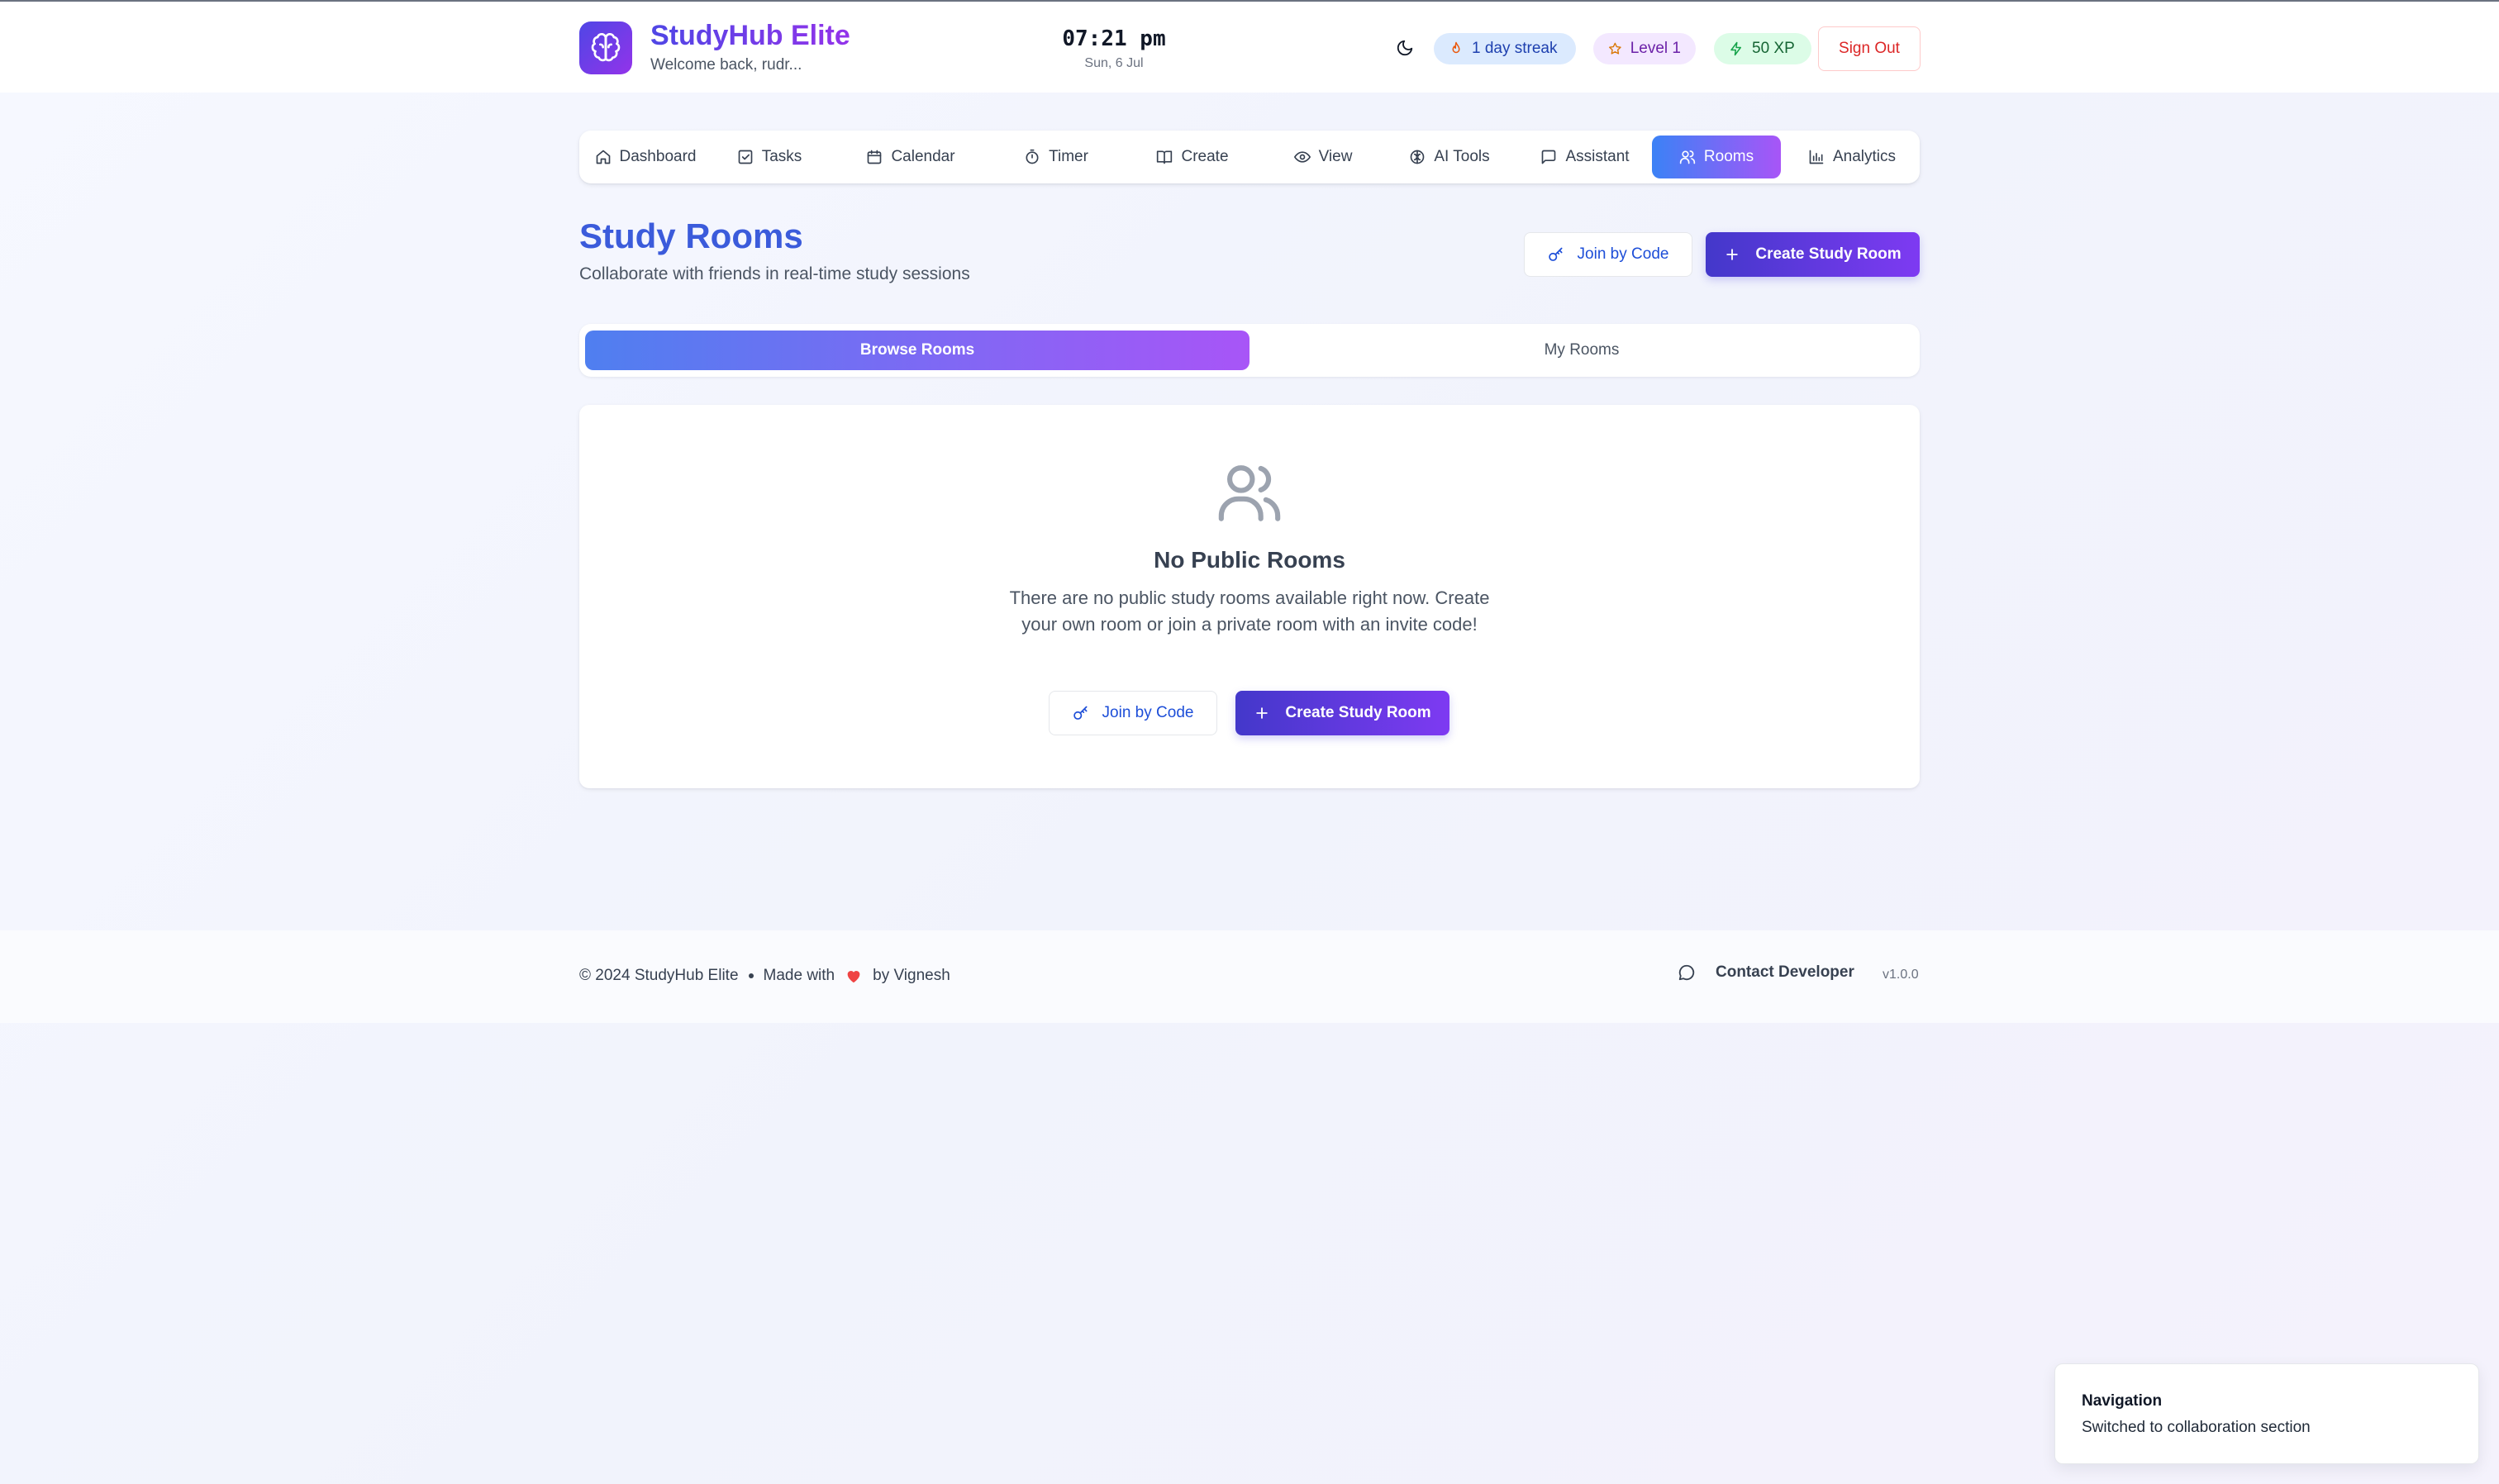  I want to click on nav-item-tasks: Tasks, so click(769, 157).